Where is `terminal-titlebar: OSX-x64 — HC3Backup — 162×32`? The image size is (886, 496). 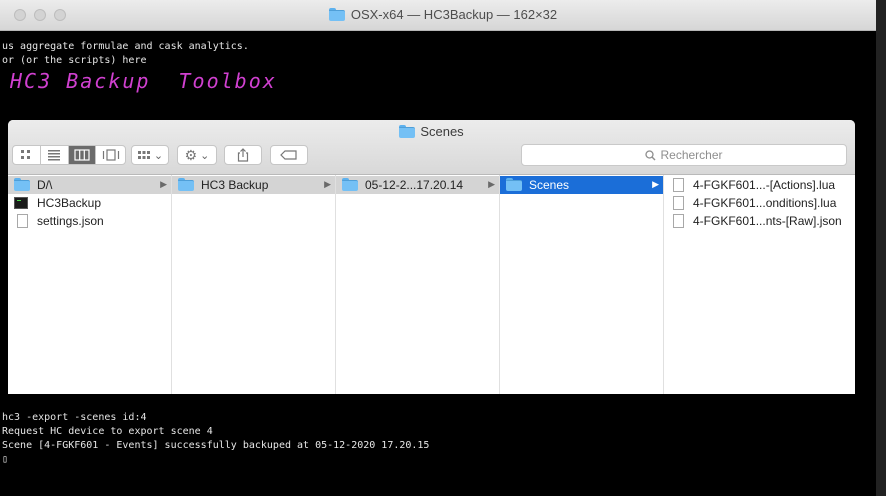 terminal-titlebar: OSX-x64 — HC3Backup — 162×32 is located at coordinates (443, 15).